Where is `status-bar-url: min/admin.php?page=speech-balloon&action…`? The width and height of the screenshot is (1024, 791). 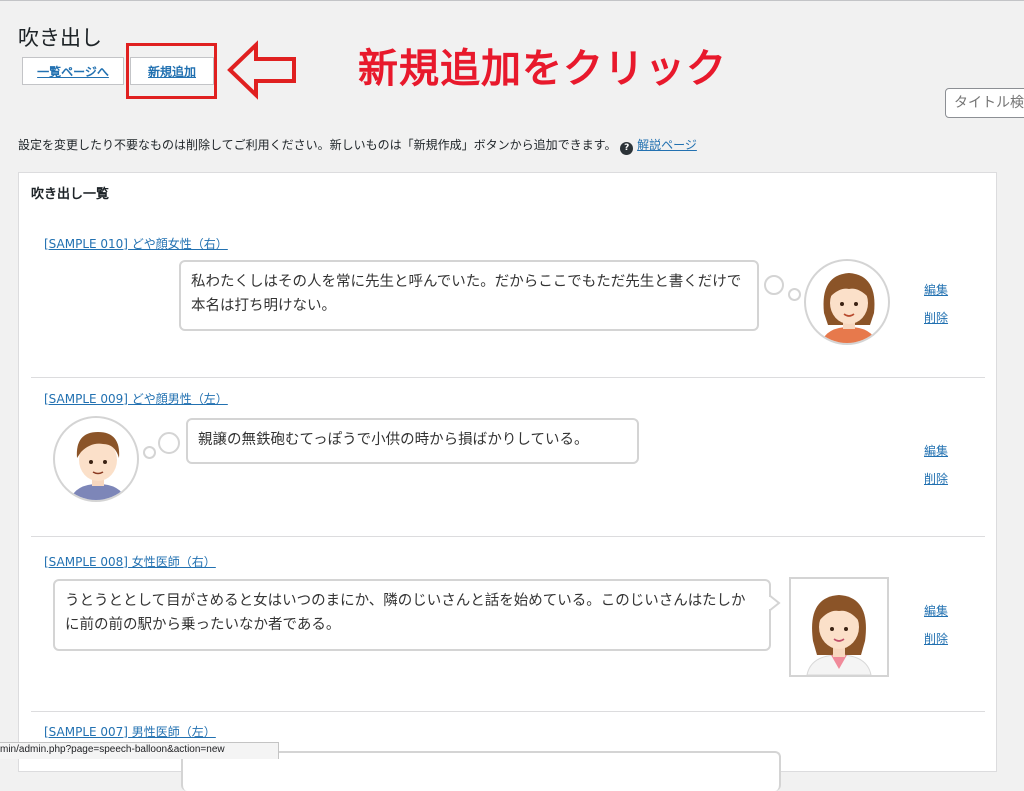
status-bar-url: min/admin.php?page=speech-balloon&action… is located at coordinates (139, 750).